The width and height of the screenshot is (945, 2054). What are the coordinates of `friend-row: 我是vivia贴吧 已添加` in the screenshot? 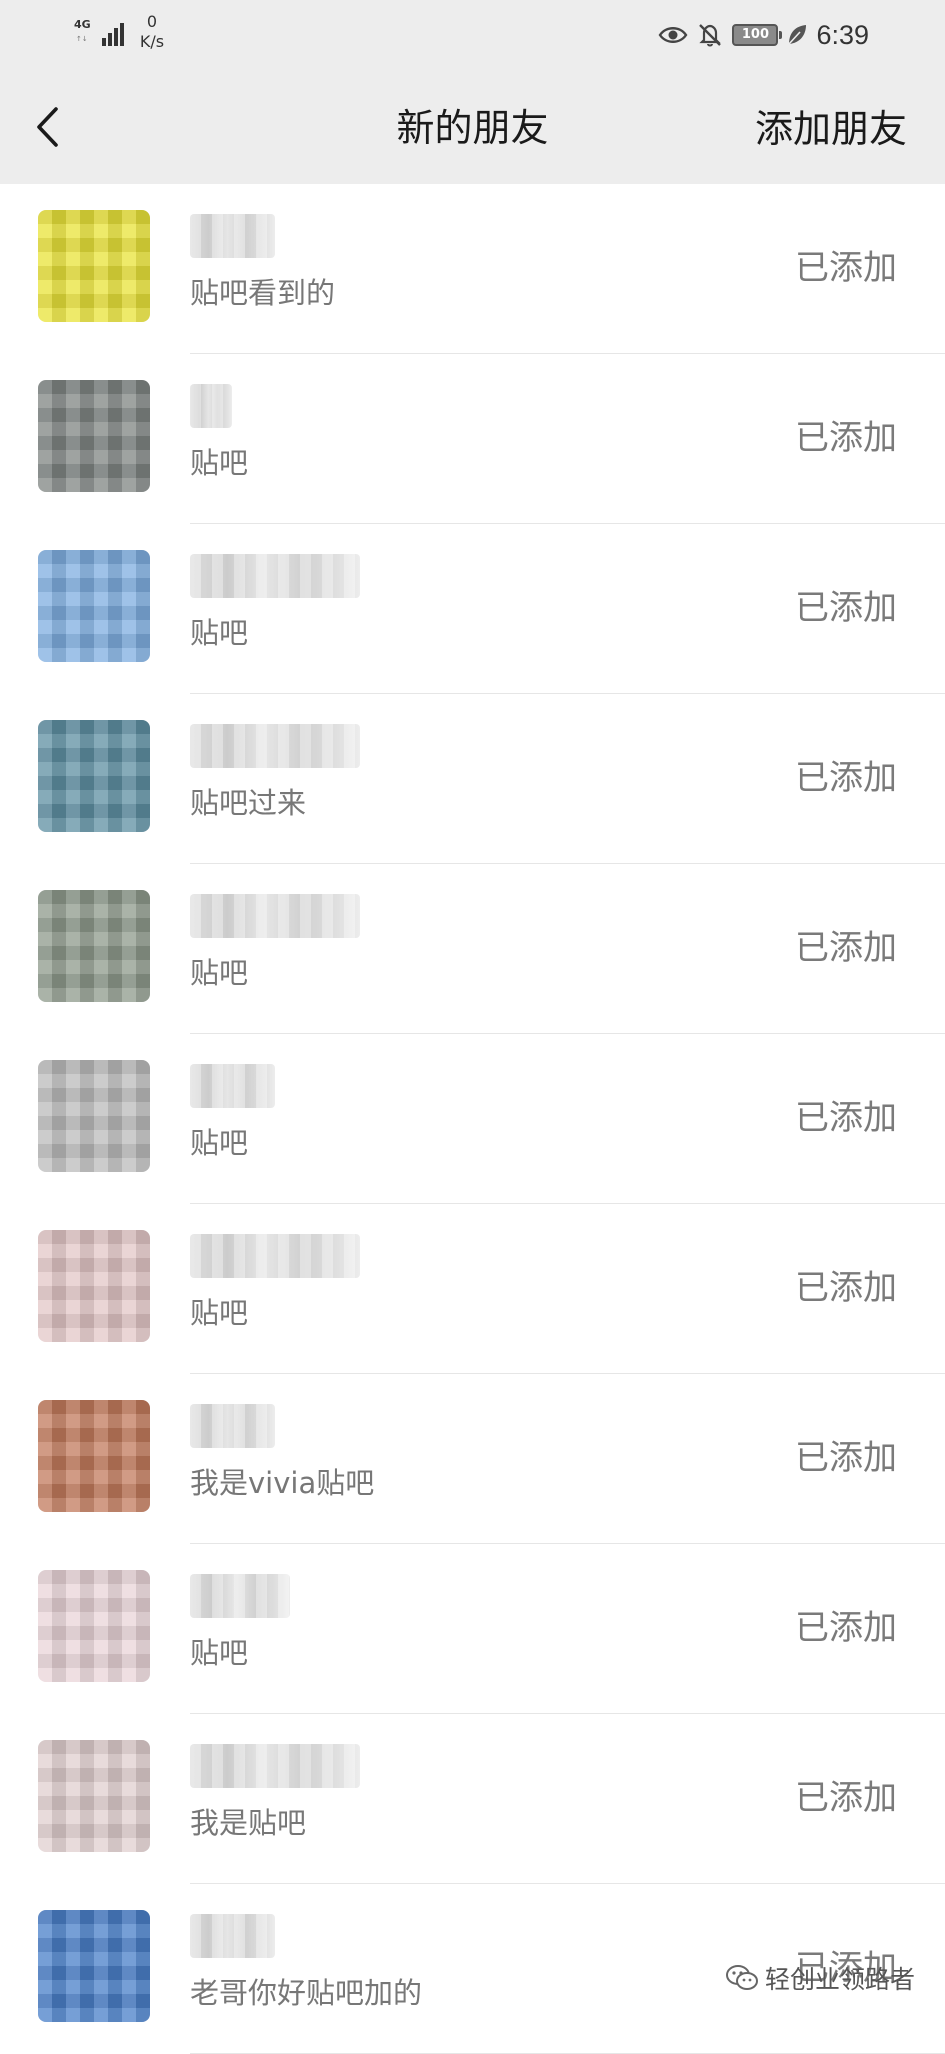 It's located at (472, 1459).